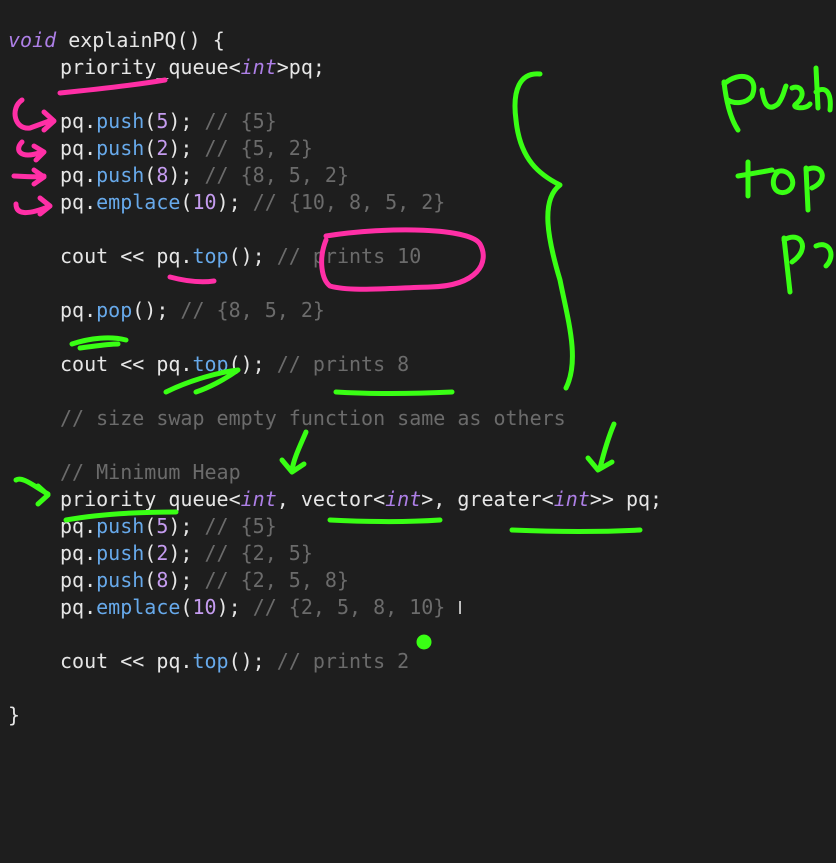 The width and height of the screenshot is (836, 863). I want to click on code-token-plain: , vector<, so click(331, 499).